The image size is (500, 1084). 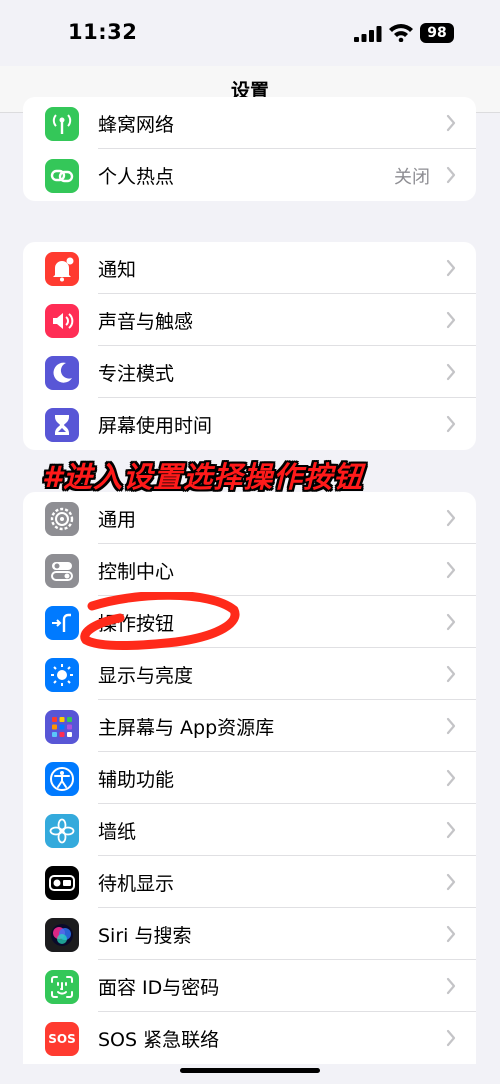 What do you see at coordinates (368, 34) in the screenshot?
I see `cellular-signal-icon` at bounding box center [368, 34].